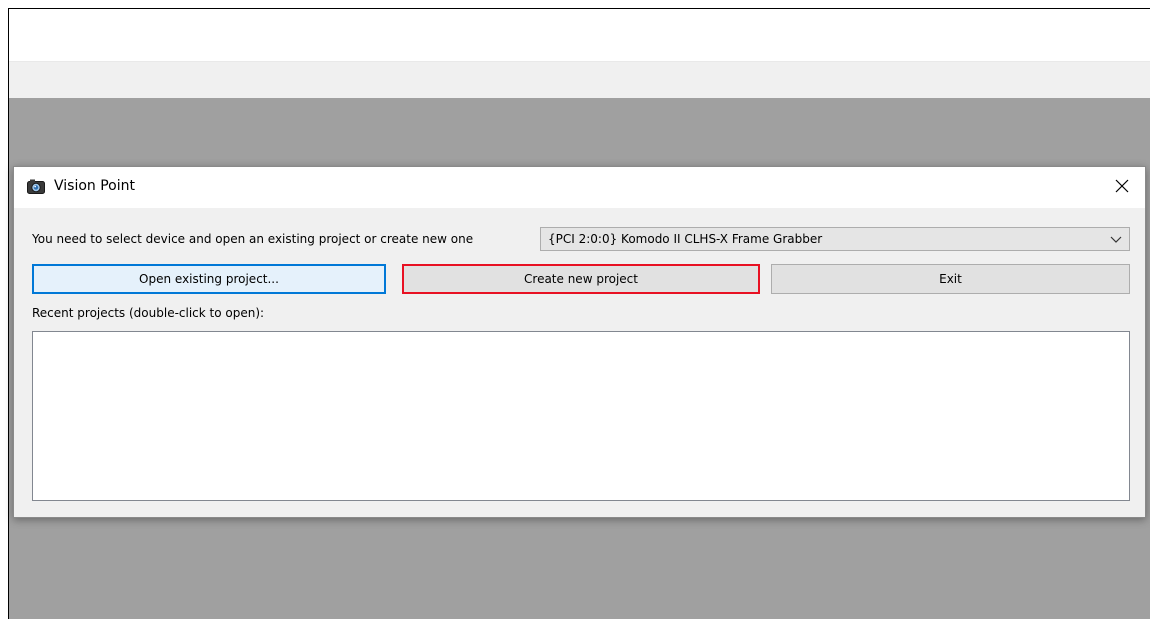  I want to click on close-icon, so click(1122, 187).